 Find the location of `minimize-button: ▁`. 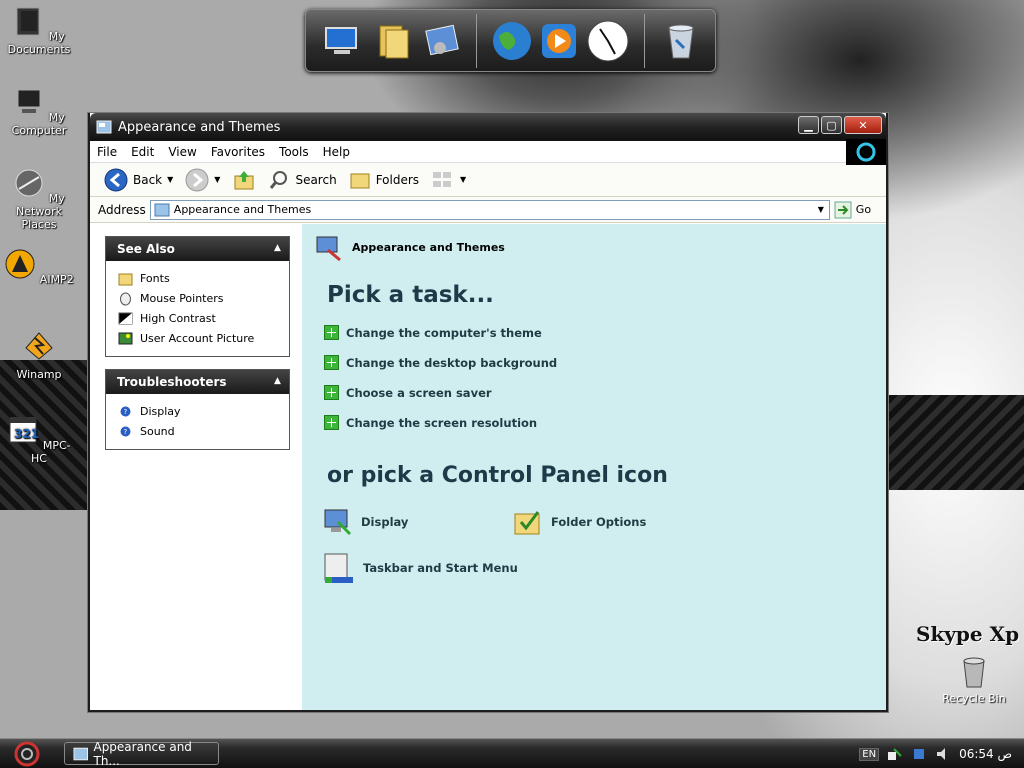

minimize-button: ▁ is located at coordinates (808, 125).